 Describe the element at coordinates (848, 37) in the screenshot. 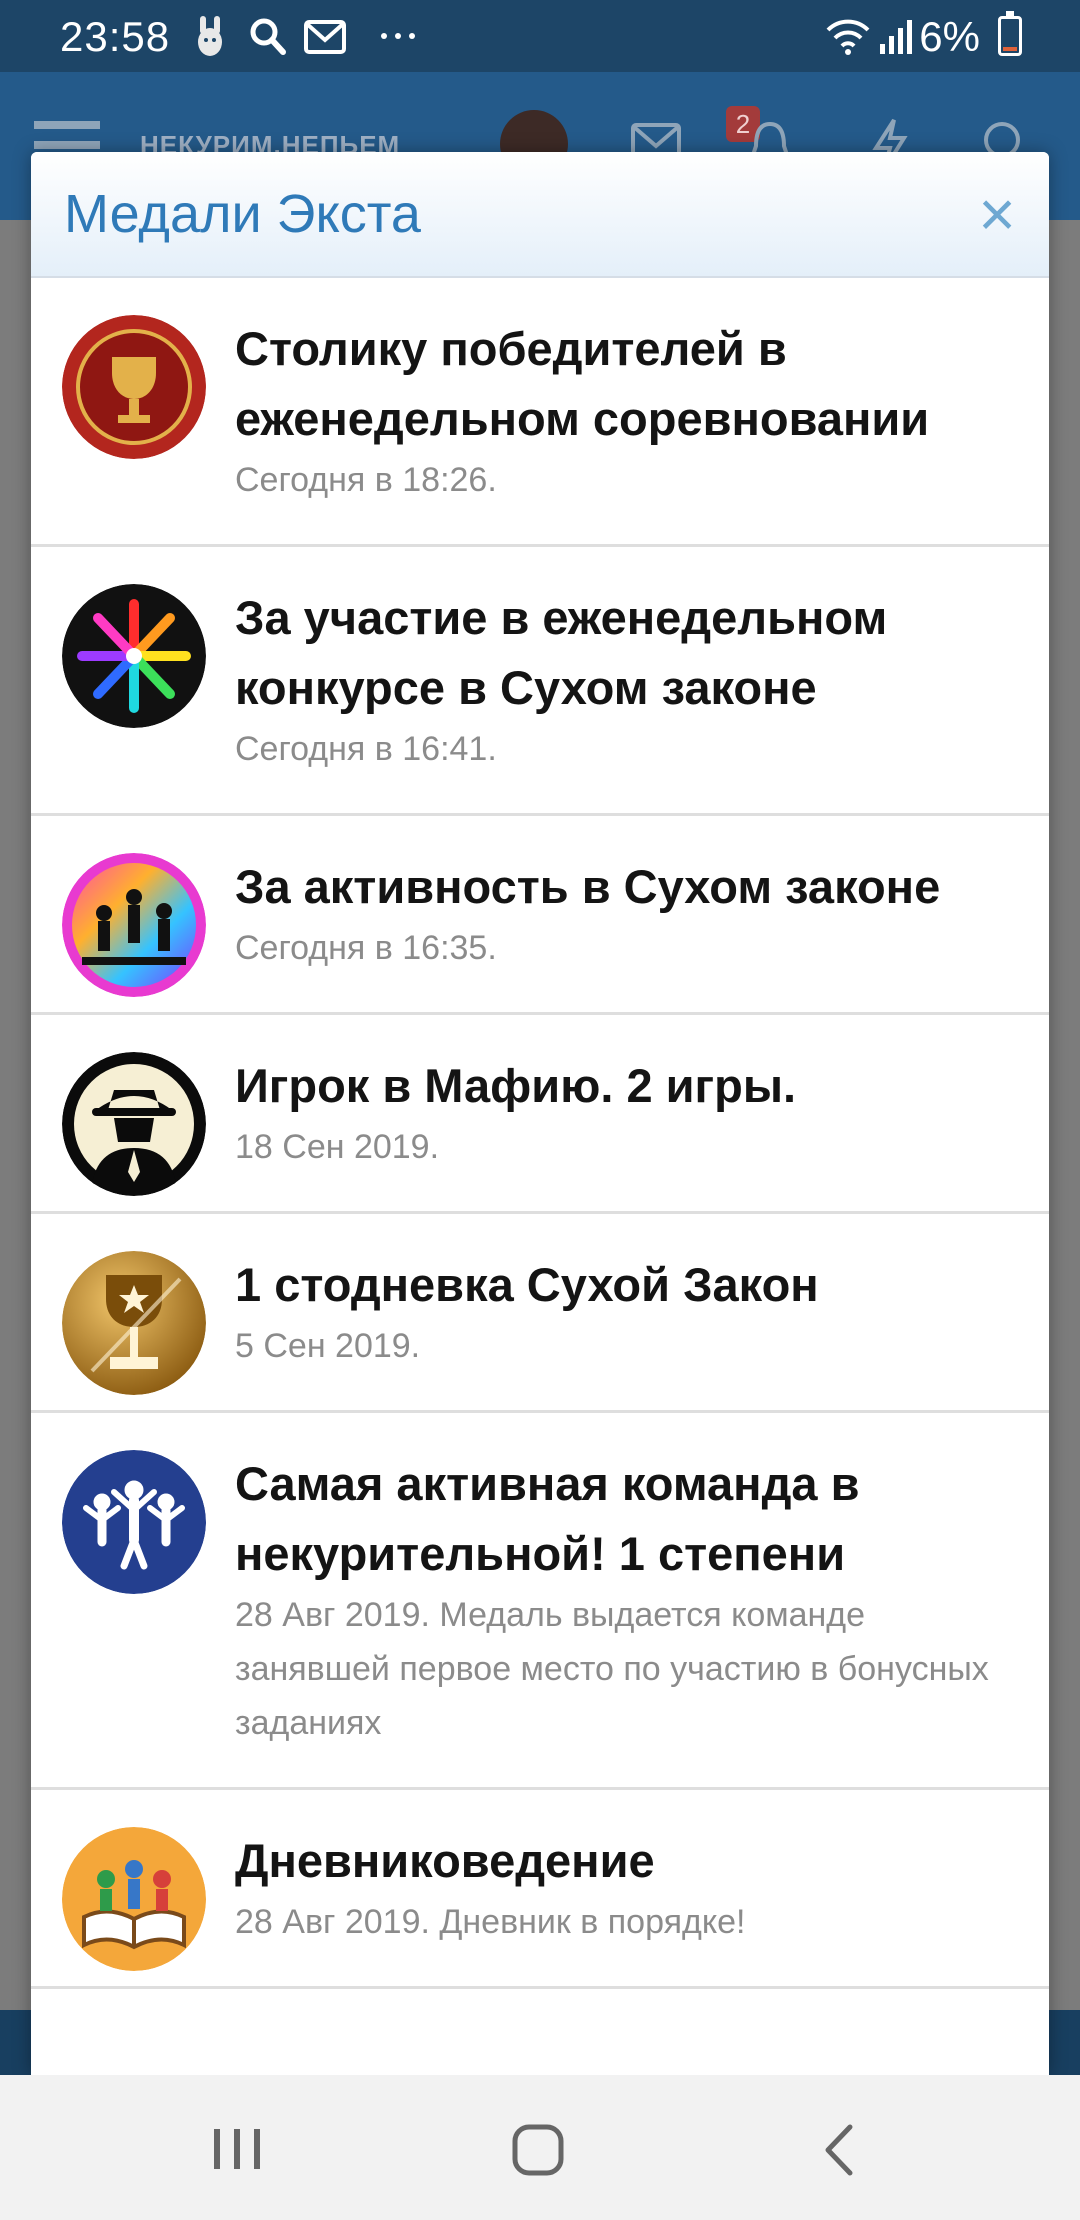

I see `wifi-icon` at that location.